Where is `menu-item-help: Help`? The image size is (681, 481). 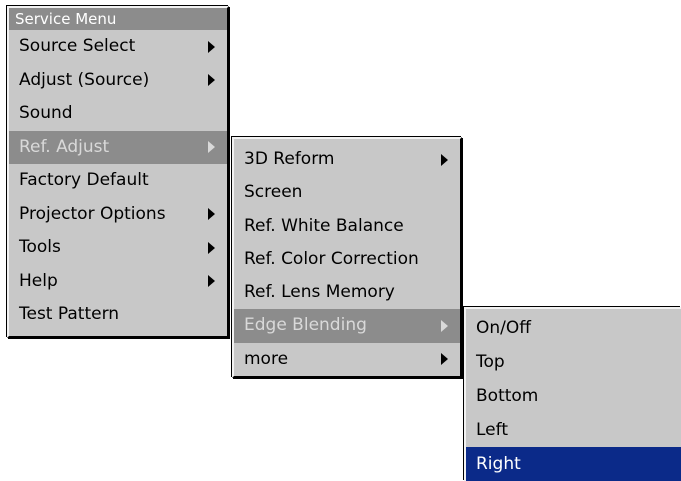
menu-item-help: Help is located at coordinates (118, 282).